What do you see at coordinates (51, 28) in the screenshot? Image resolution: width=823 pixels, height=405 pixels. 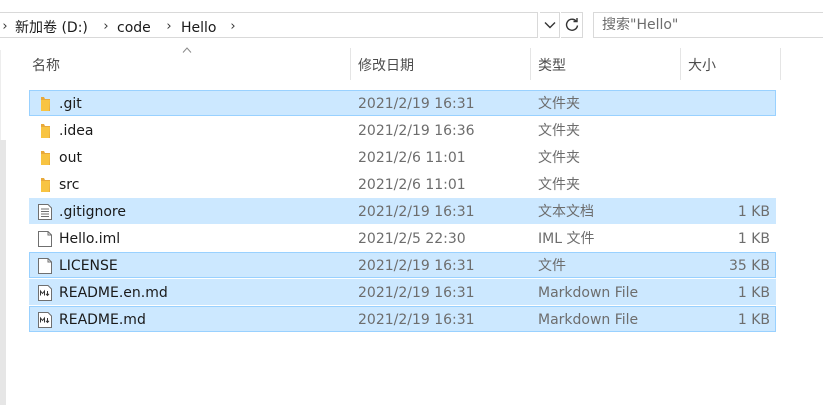 I see `breadcrumb-item-drive: 新加卷 (D:)` at bounding box center [51, 28].